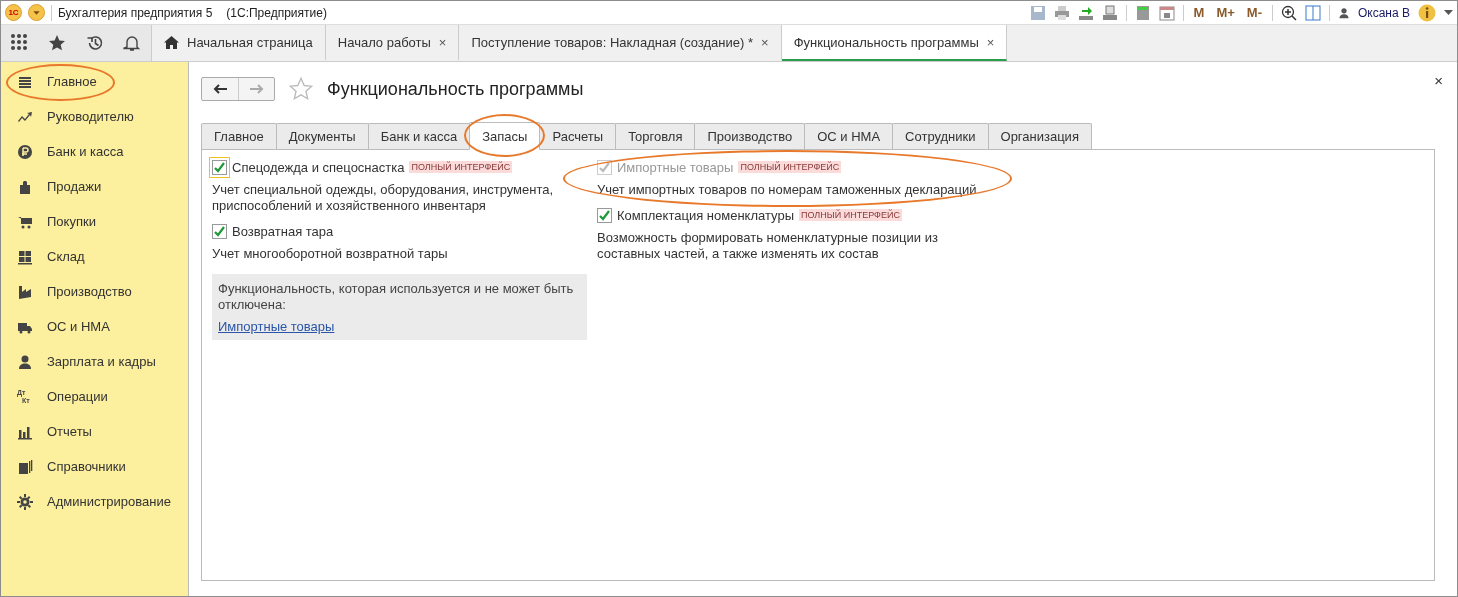  What do you see at coordinates (383, 198) in the screenshot?
I see `option-description: Учет специальной одежды, оборудования, инструмента, приспособлений и хозяйственного инвентаря` at bounding box center [383, 198].